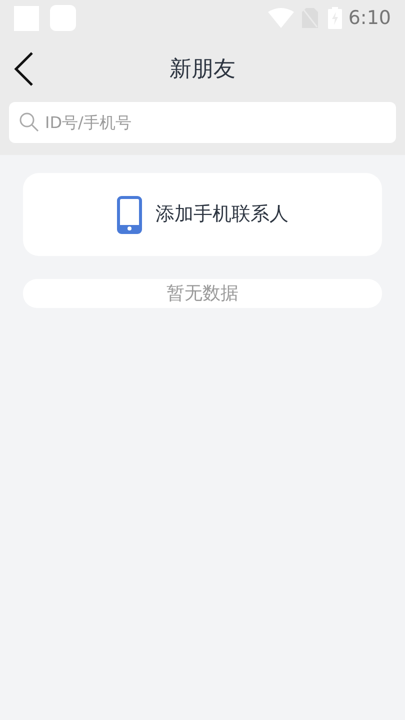  I want to click on status-time: 6:10, so click(369, 18).